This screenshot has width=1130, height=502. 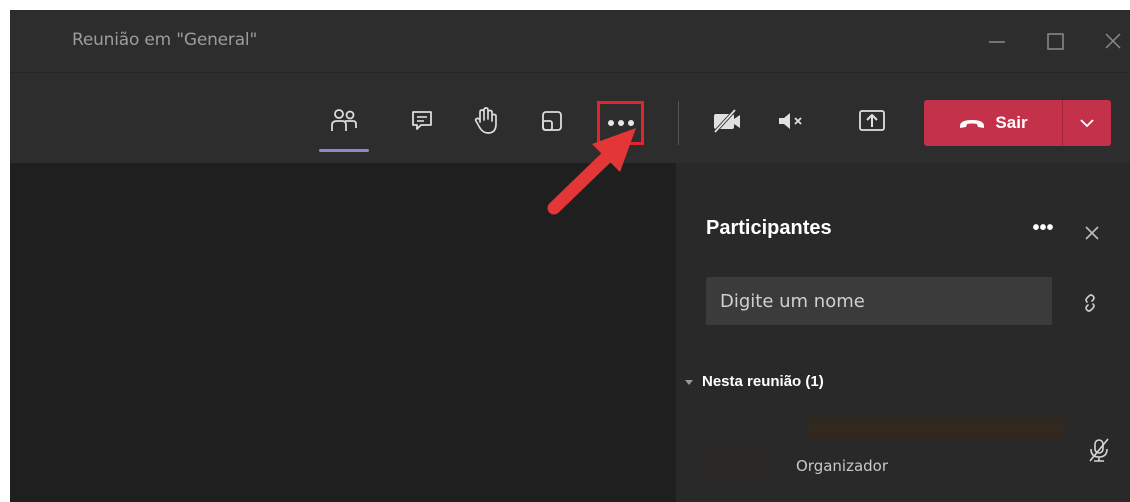 I want to click on chat-button, so click(x=422, y=121).